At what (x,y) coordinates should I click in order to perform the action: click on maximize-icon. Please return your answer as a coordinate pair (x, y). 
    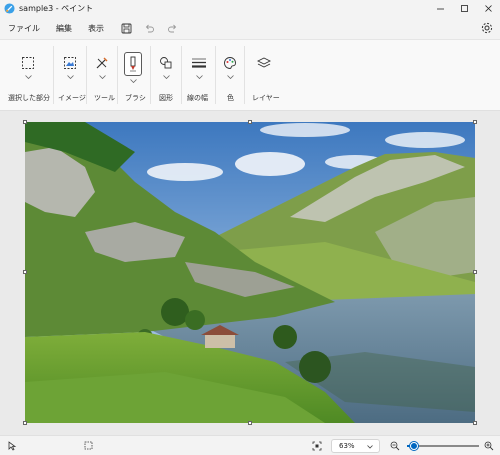
    Looking at the image, I should click on (464, 8).